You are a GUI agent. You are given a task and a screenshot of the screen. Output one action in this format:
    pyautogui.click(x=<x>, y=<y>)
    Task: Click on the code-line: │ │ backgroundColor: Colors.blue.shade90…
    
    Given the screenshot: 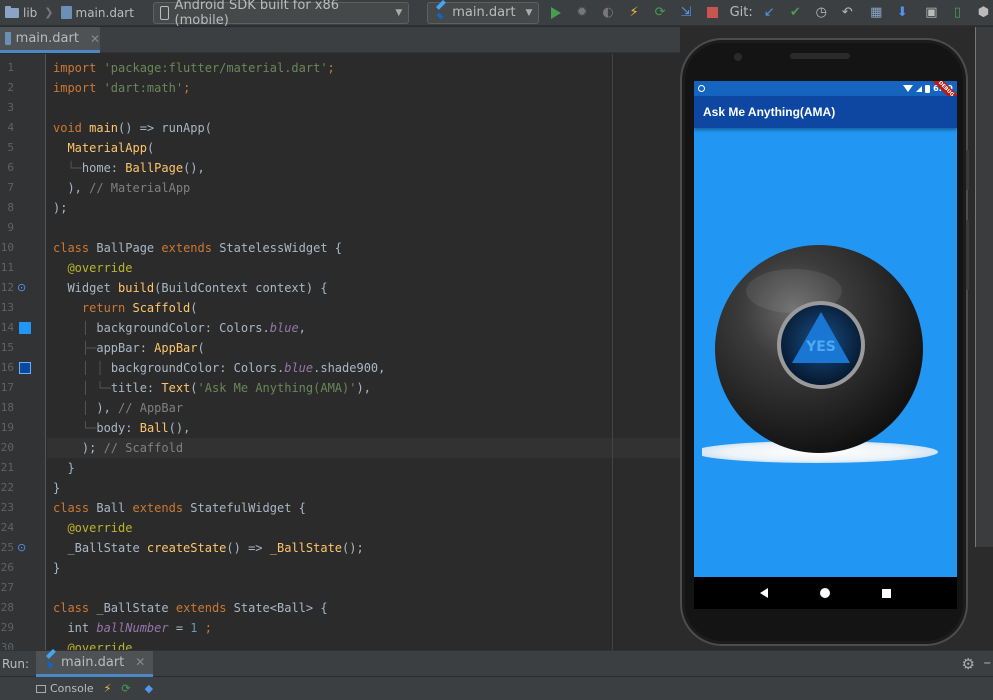 What is the action you would take?
    pyautogui.click(x=363, y=368)
    